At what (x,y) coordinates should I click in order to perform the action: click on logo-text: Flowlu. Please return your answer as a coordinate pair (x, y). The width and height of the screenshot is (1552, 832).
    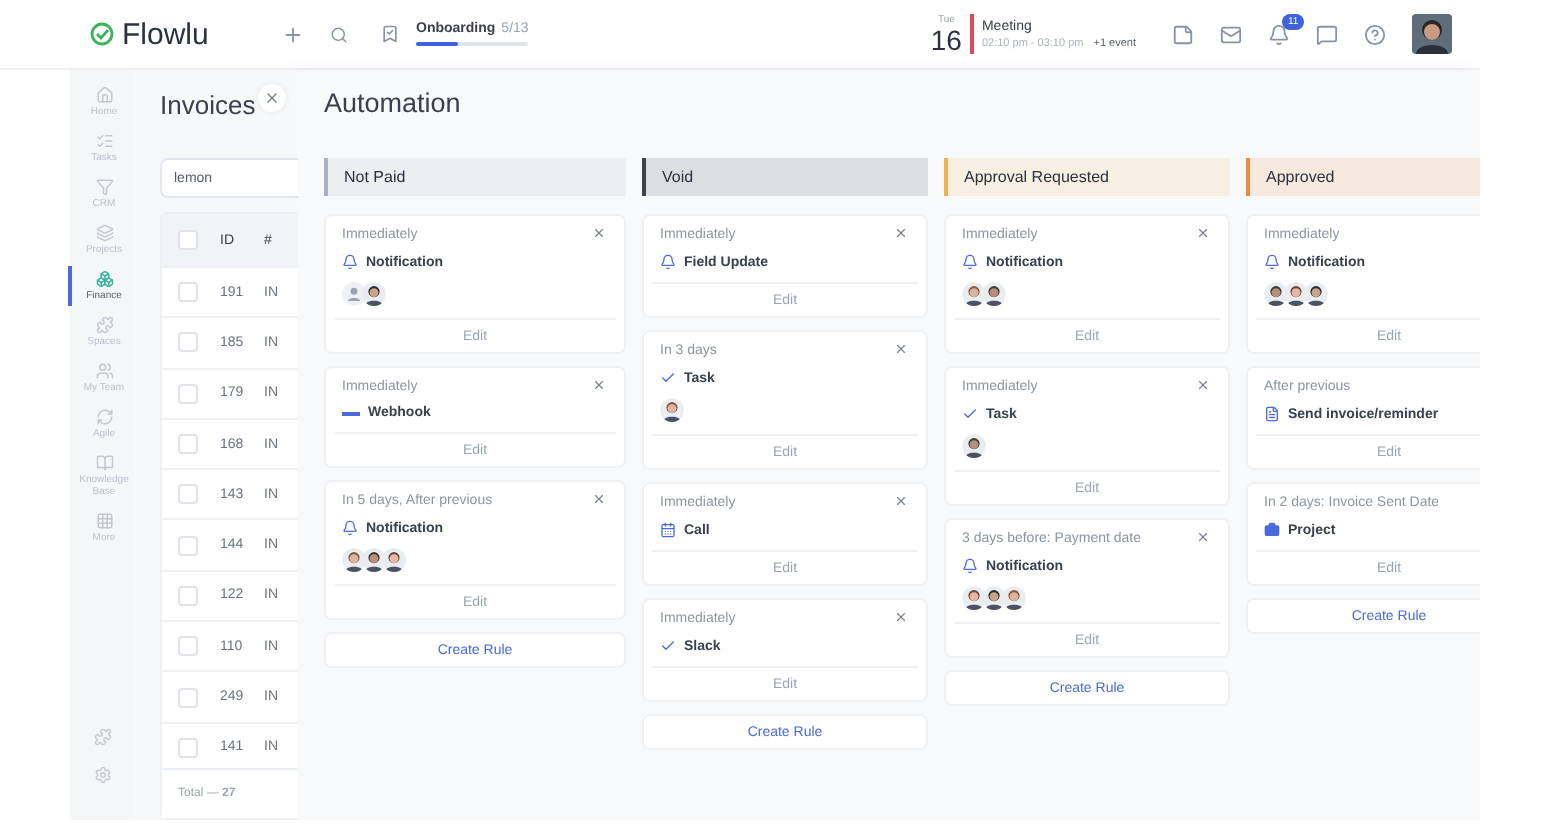
    Looking at the image, I should click on (165, 34).